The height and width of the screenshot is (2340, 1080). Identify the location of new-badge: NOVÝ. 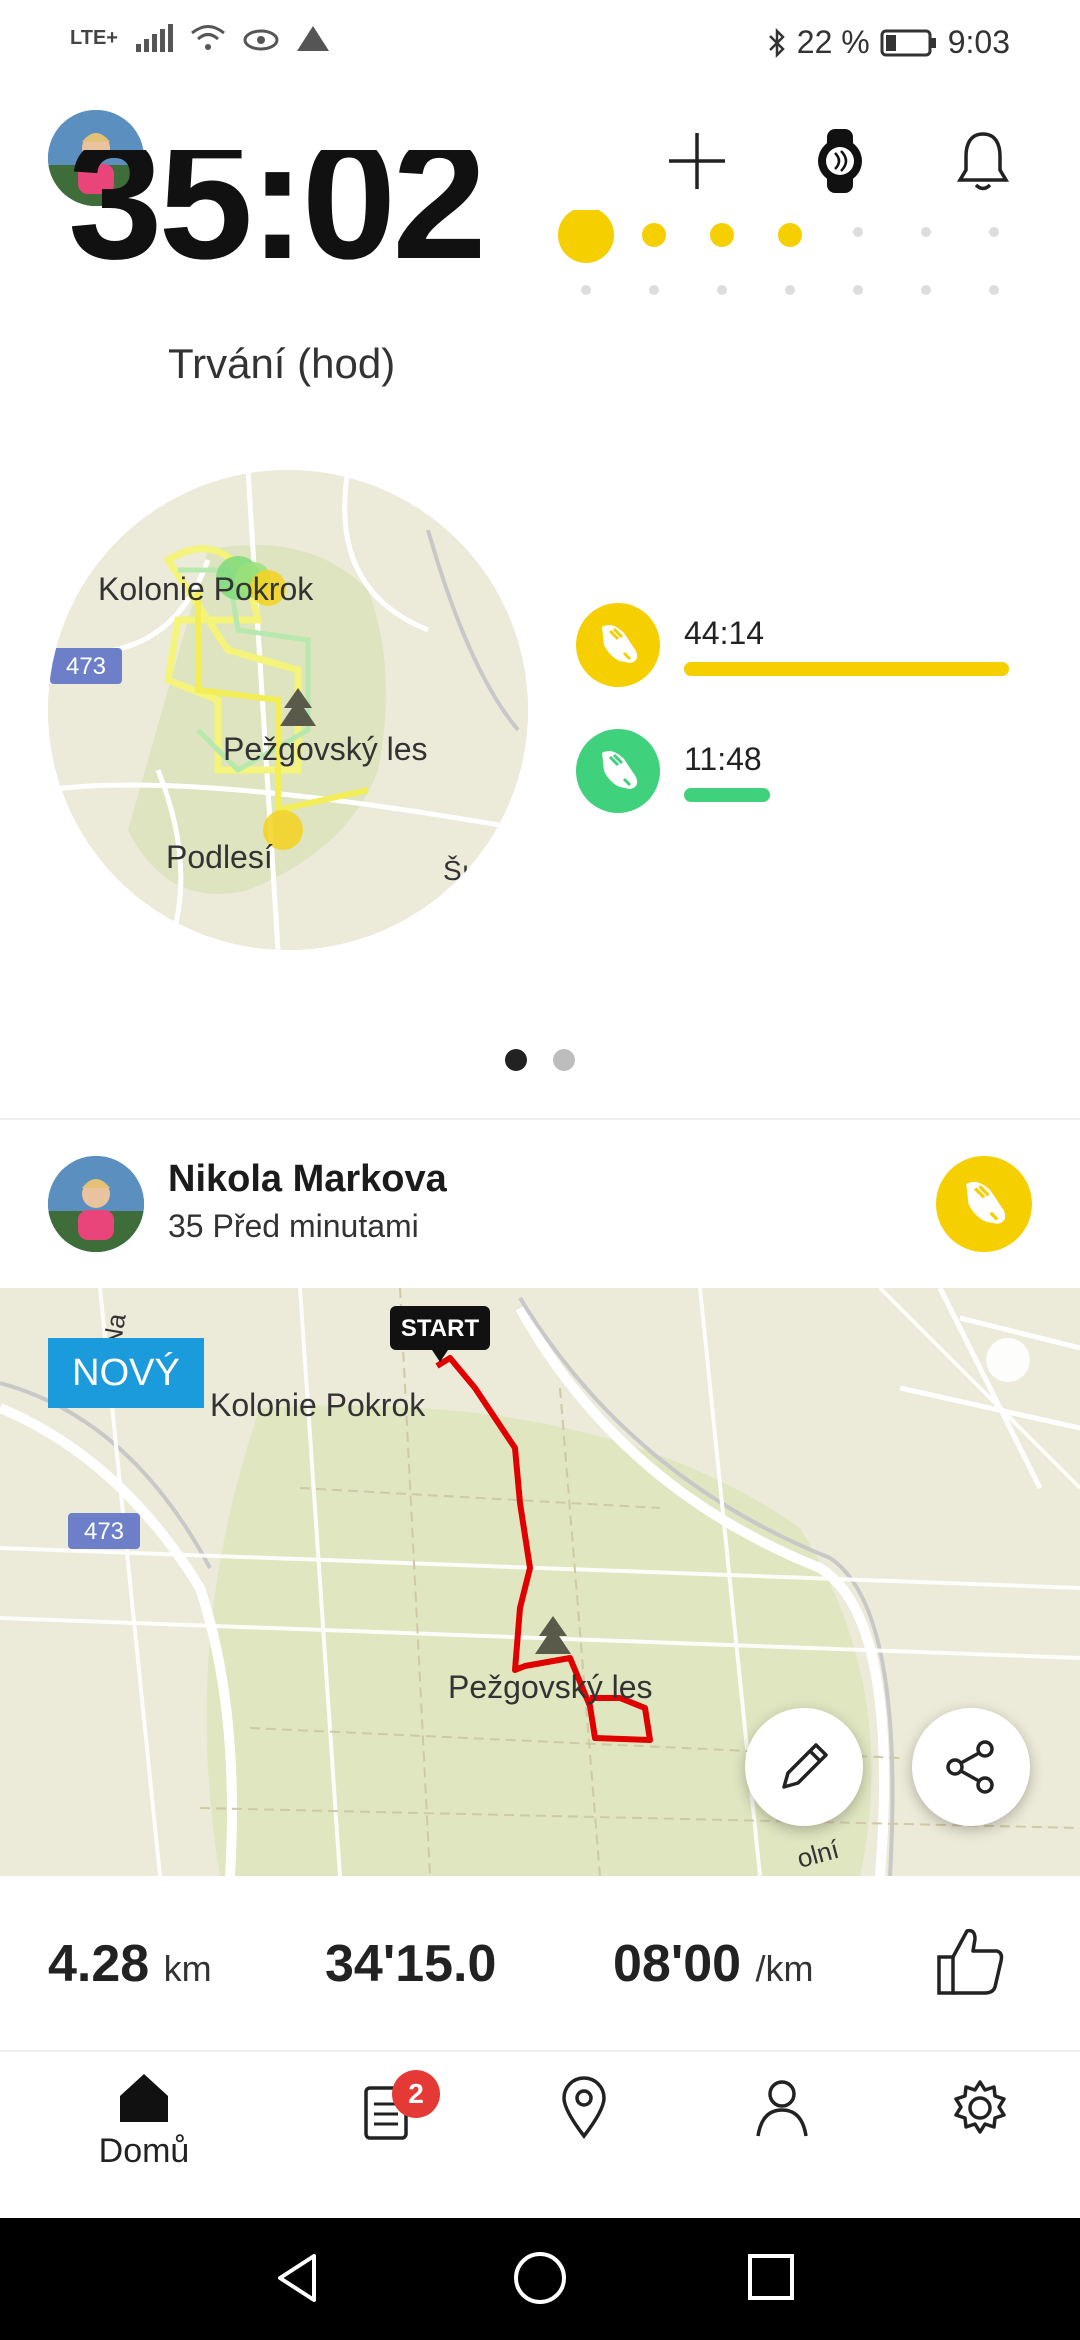
(126, 1373).